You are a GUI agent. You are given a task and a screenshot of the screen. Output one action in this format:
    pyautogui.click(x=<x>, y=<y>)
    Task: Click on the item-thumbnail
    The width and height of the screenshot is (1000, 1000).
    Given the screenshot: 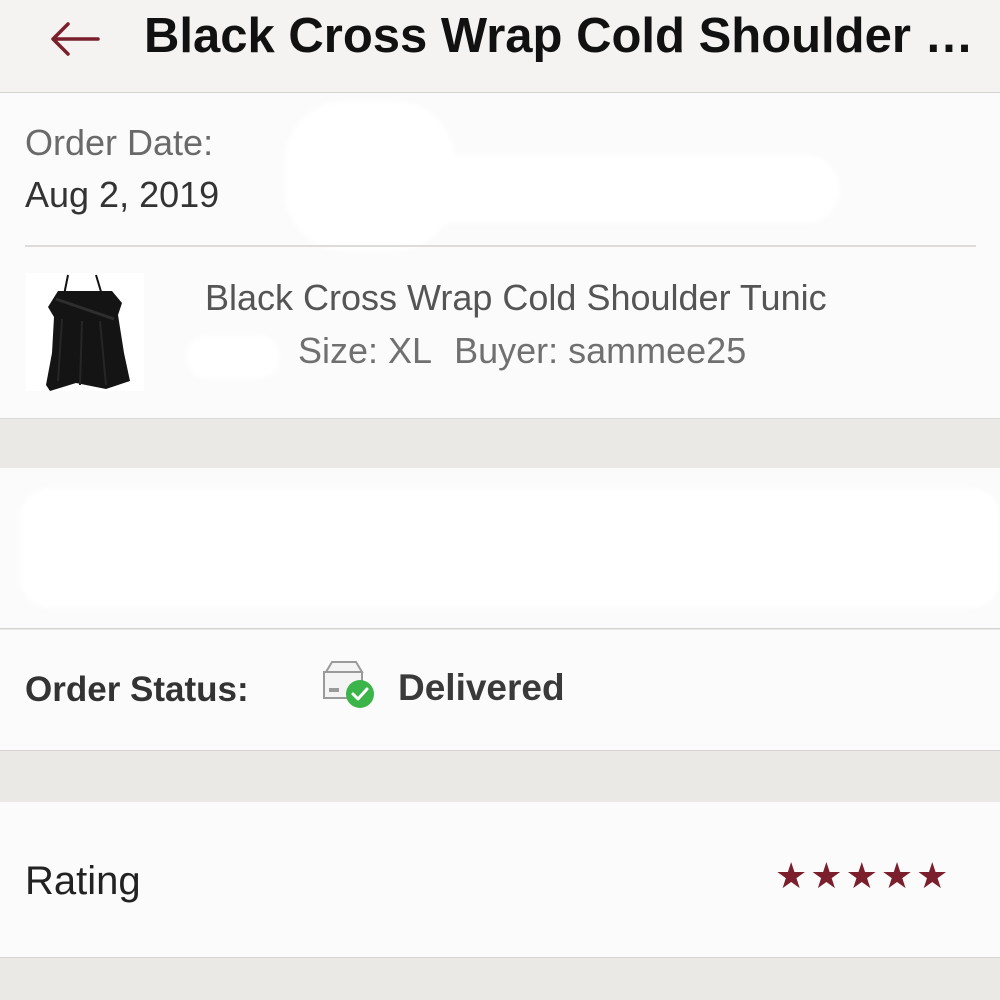 What is the action you would take?
    pyautogui.click(x=85, y=332)
    